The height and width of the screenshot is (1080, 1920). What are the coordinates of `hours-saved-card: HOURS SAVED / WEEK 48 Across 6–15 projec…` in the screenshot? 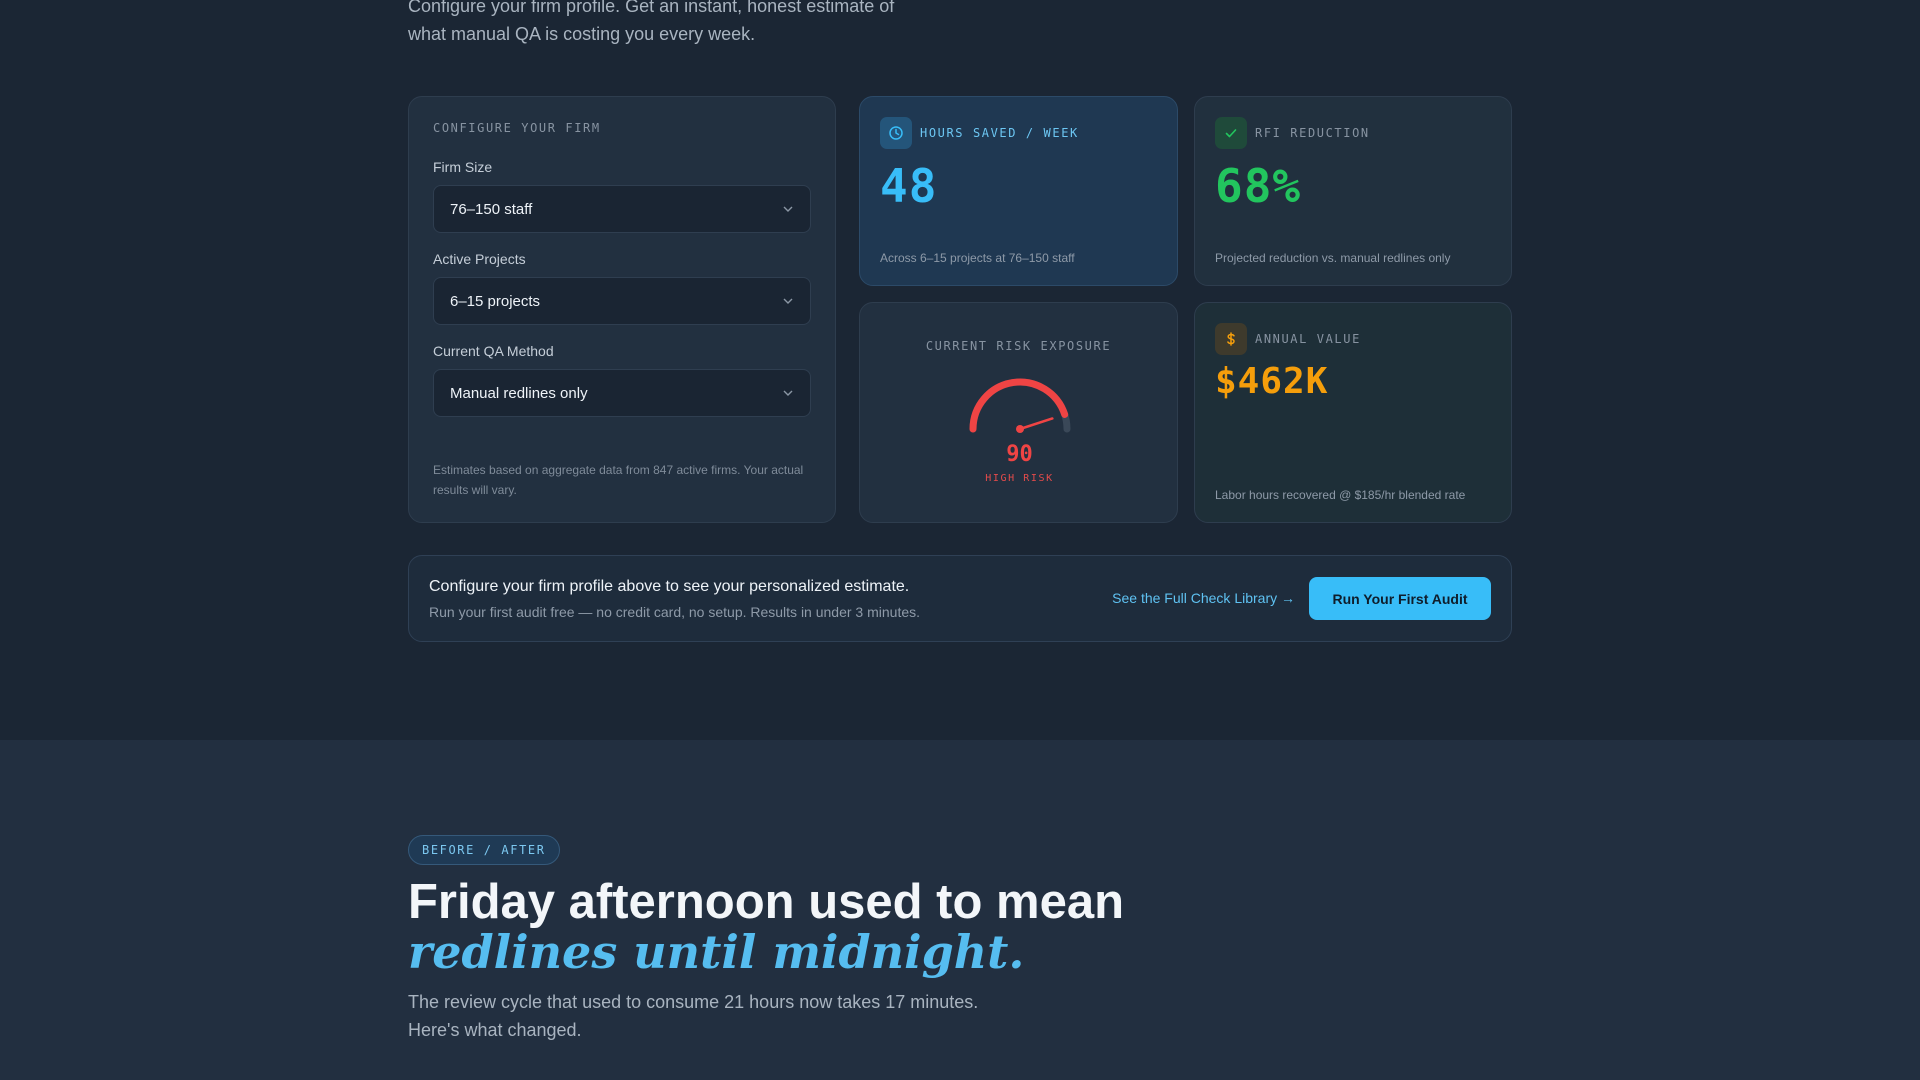 It's located at (1018, 191).